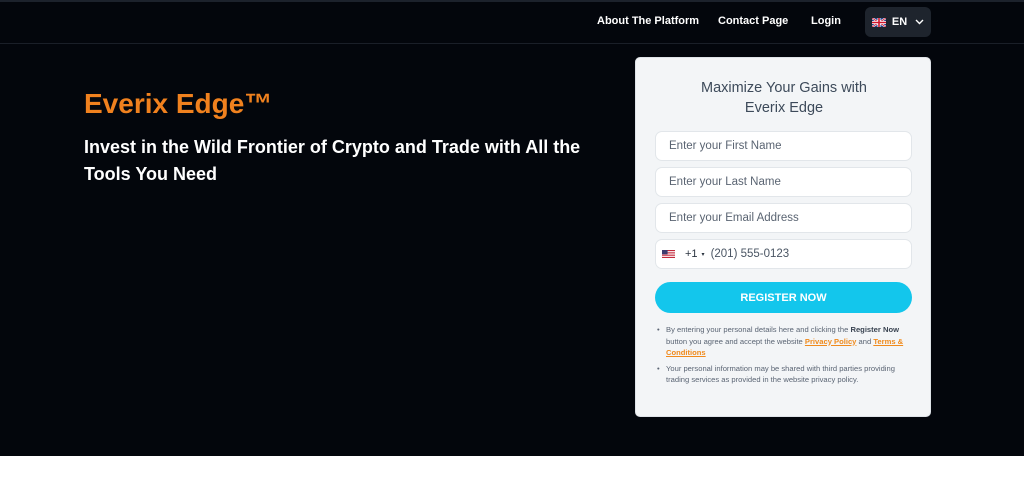  Describe the element at coordinates (783, 88) in the screenshot. I see `form-title-line-1: Maximize Your Gains with` at that location.